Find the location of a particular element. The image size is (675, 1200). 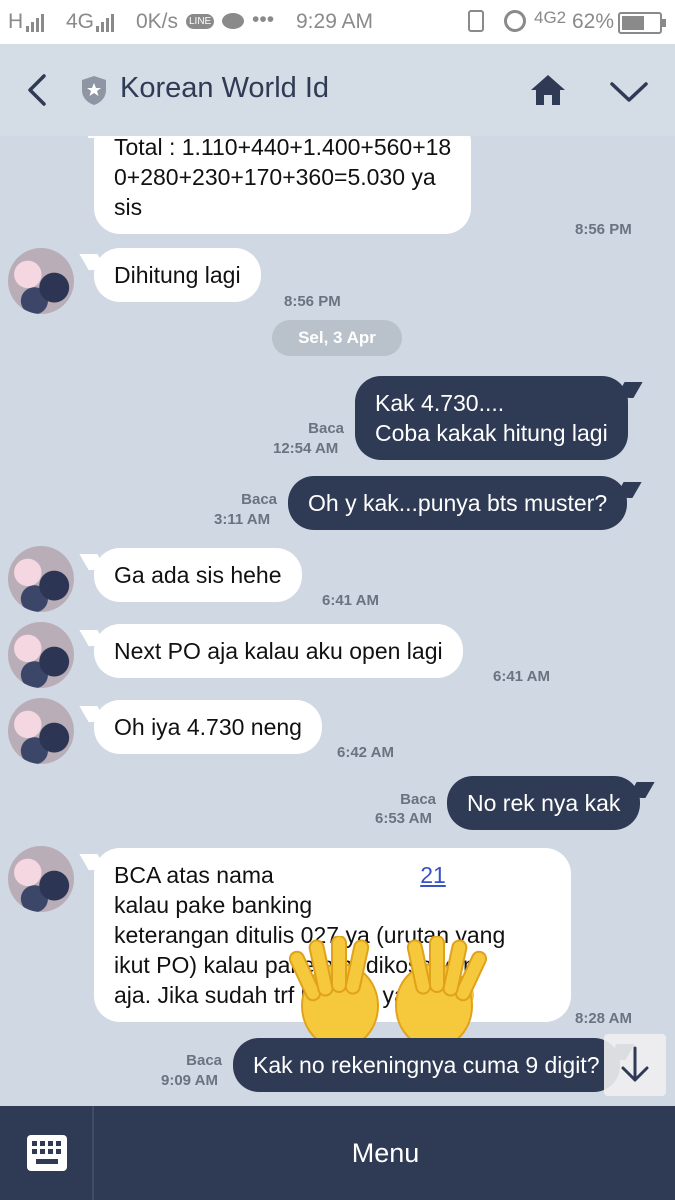

vibrate-icon is located at coordinates (476, 21).